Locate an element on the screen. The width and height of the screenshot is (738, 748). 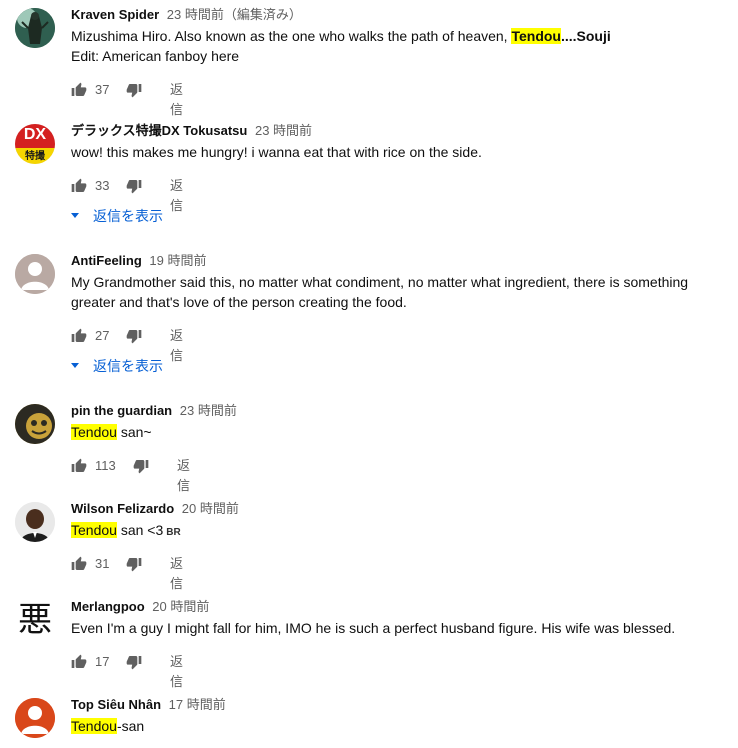
like-count: 113 is located at coordinates (105, 465).